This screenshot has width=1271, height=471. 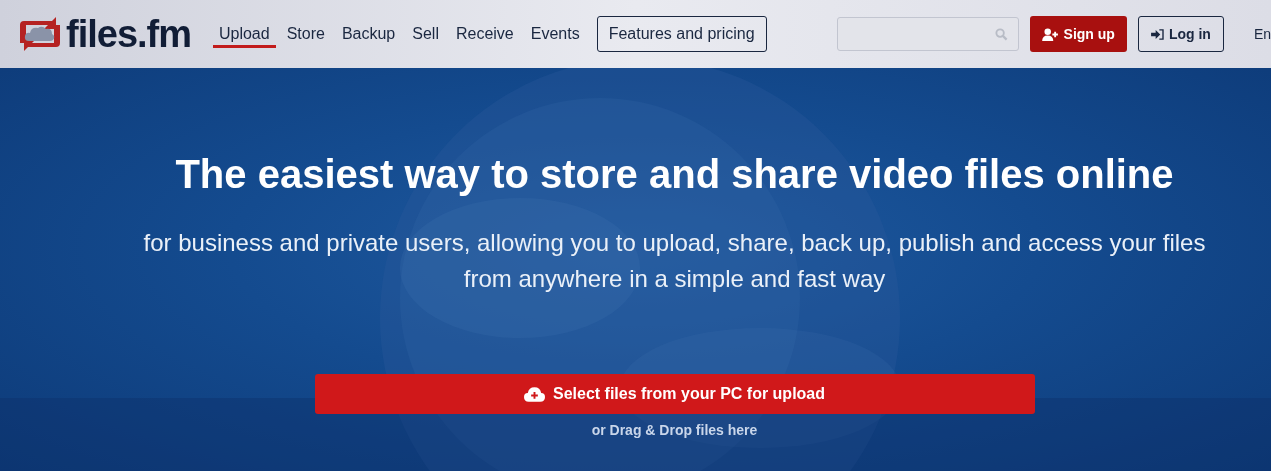 What do you see at coordinates (368, 34) in the screenshot?
I see `nav-tab: Backup` at bounding box center [368, 34].